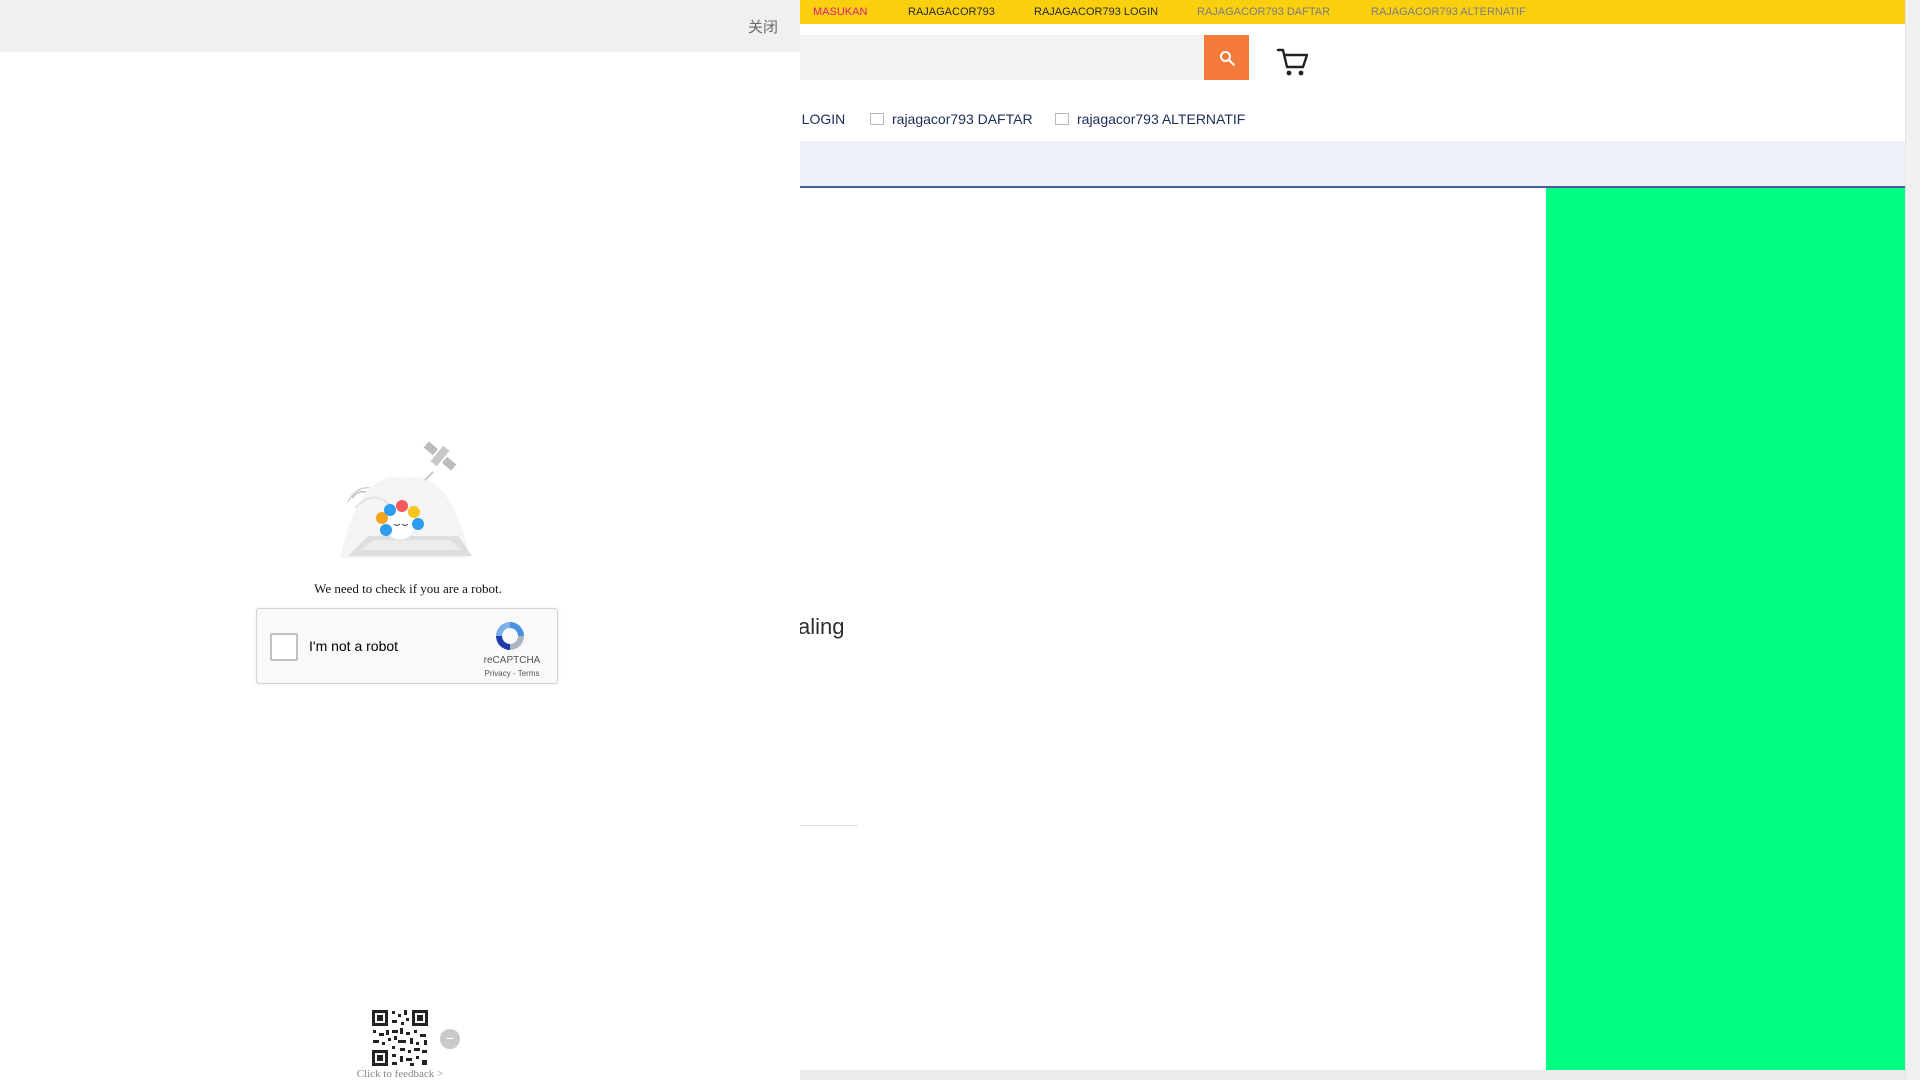 This screenshot has width=1920, height=1080. I want to click on quick-link-label: rajagacor793 ALTERNATIF, so click(1161, 119).